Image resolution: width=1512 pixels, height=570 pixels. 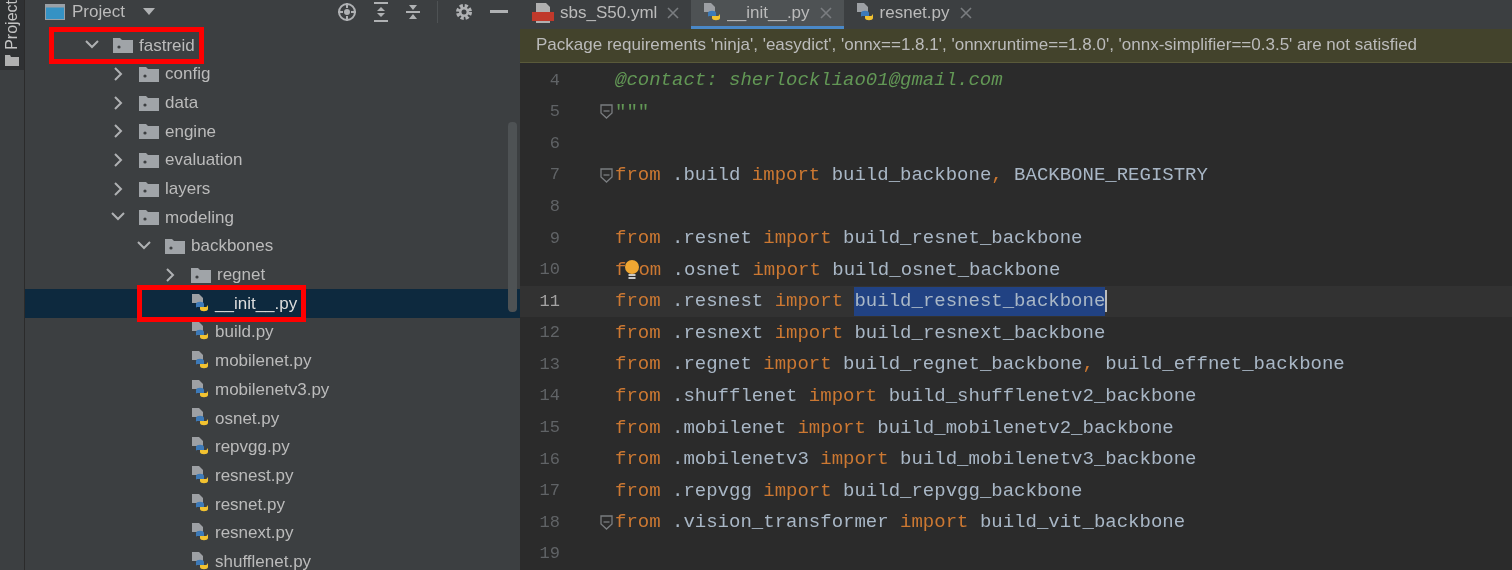 I want to click on code-token: f, so click(x=621, y=270).